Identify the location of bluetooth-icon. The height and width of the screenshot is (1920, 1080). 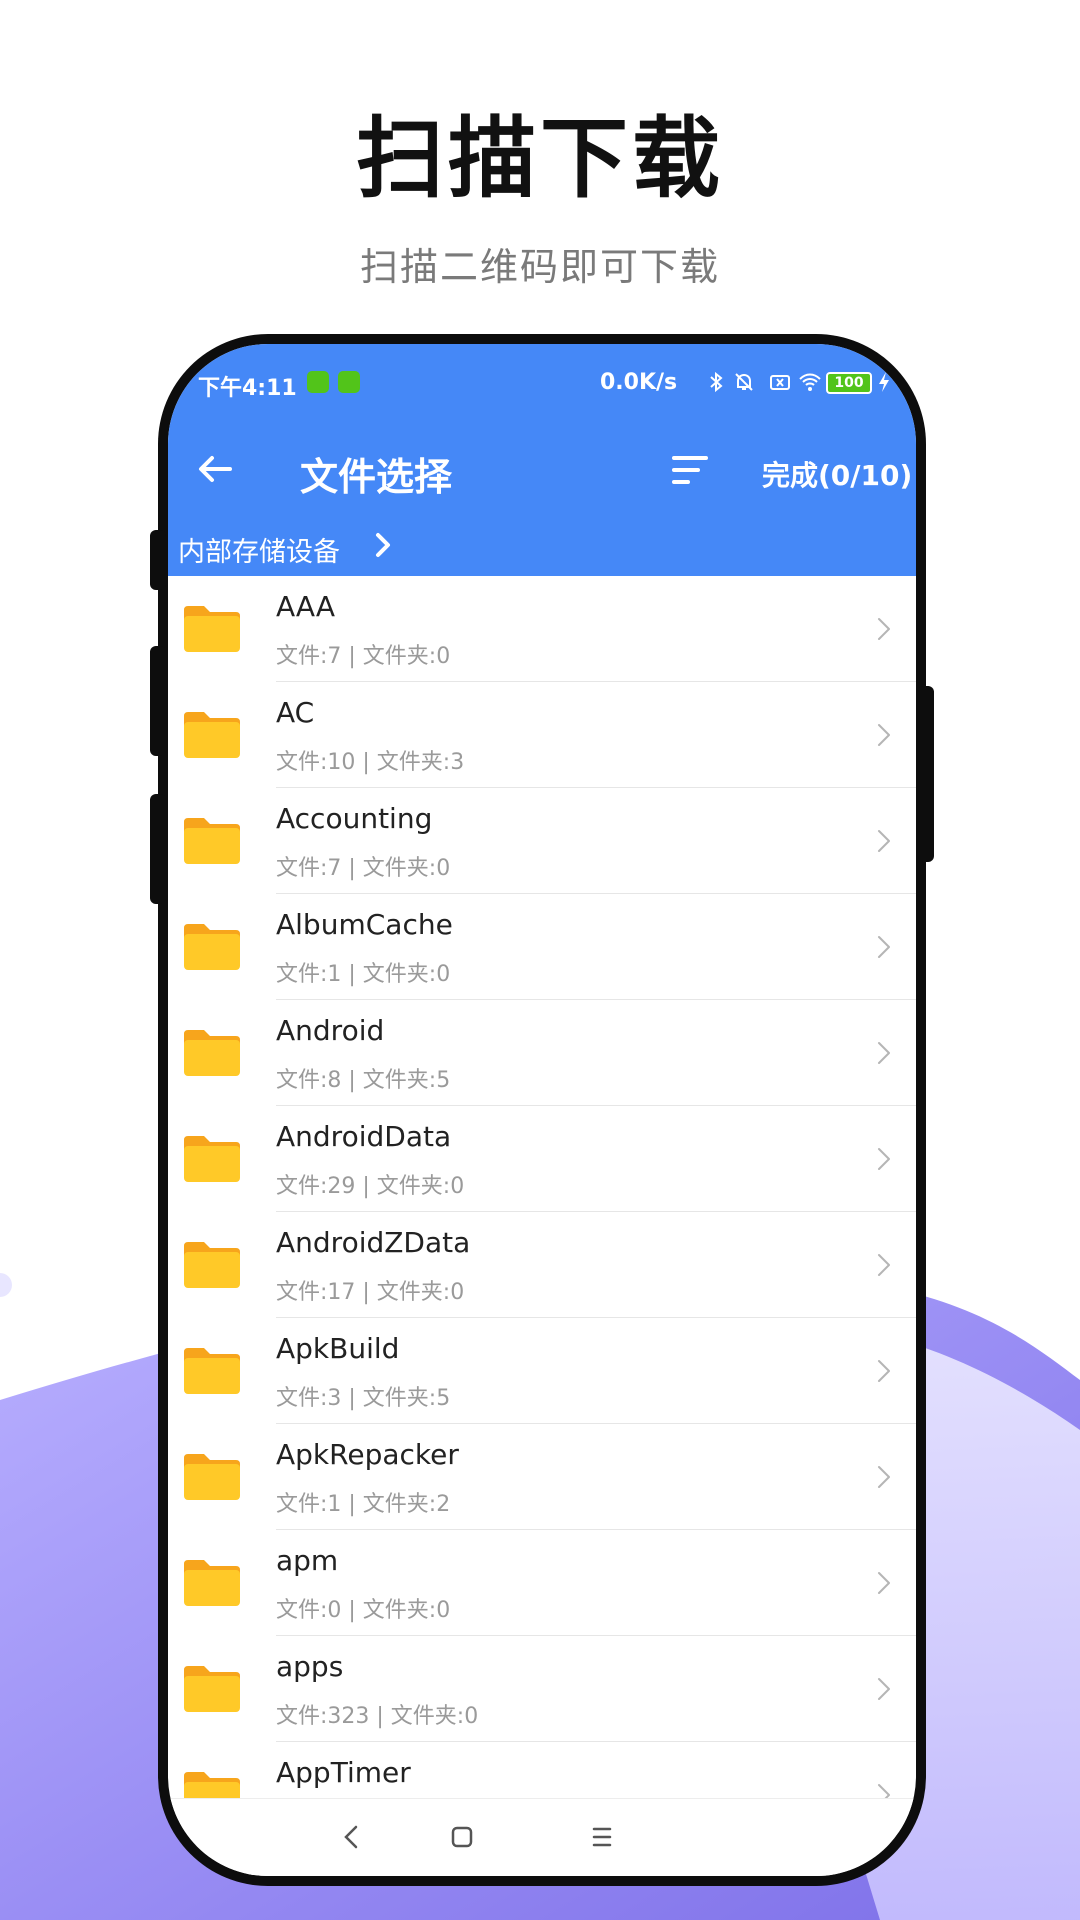
(716, 382).